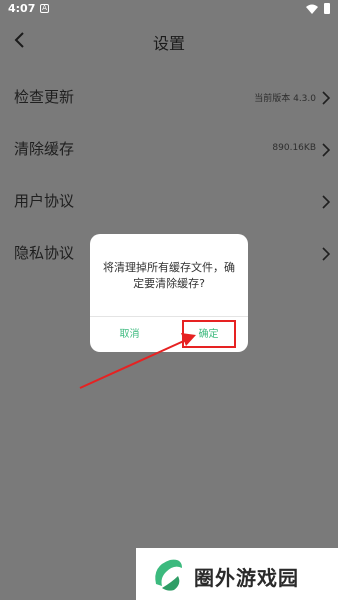  Describe the element at coordinates (312, 9) in the screenshot. I see `wifi-icon` at that location.